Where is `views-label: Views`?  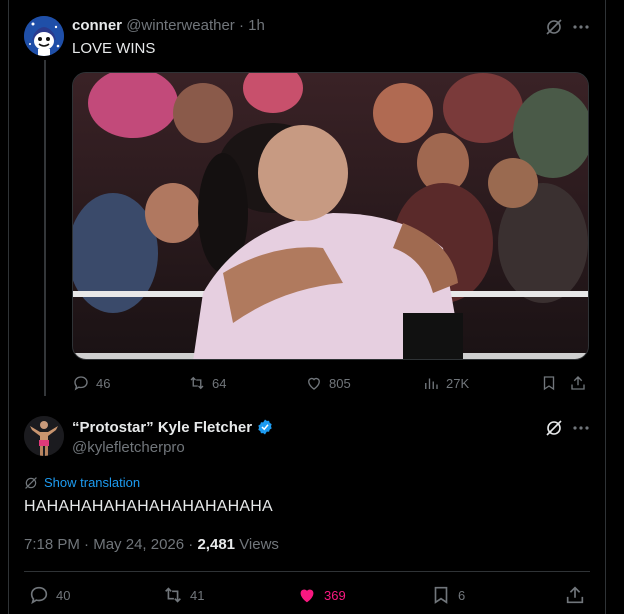 views-label: Views is located at coordinates (259, 544).